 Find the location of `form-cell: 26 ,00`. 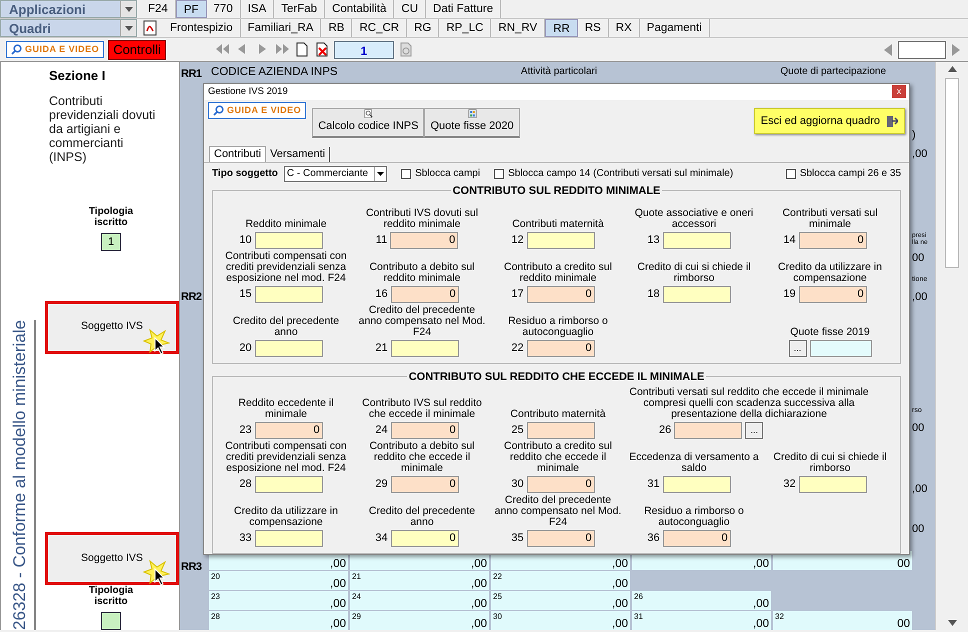

form-cell: 26 ,00 is located at coordinates (702, 600).